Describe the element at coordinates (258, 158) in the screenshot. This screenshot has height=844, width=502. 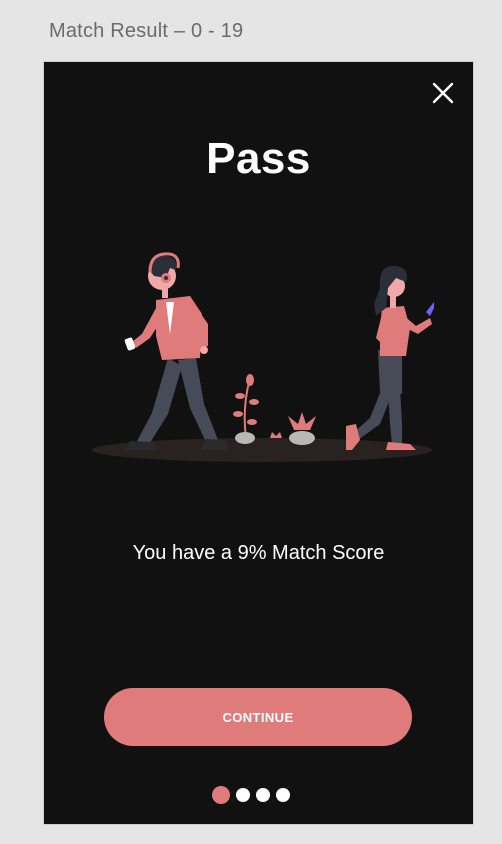
I see `result-title: Pass` at that location.